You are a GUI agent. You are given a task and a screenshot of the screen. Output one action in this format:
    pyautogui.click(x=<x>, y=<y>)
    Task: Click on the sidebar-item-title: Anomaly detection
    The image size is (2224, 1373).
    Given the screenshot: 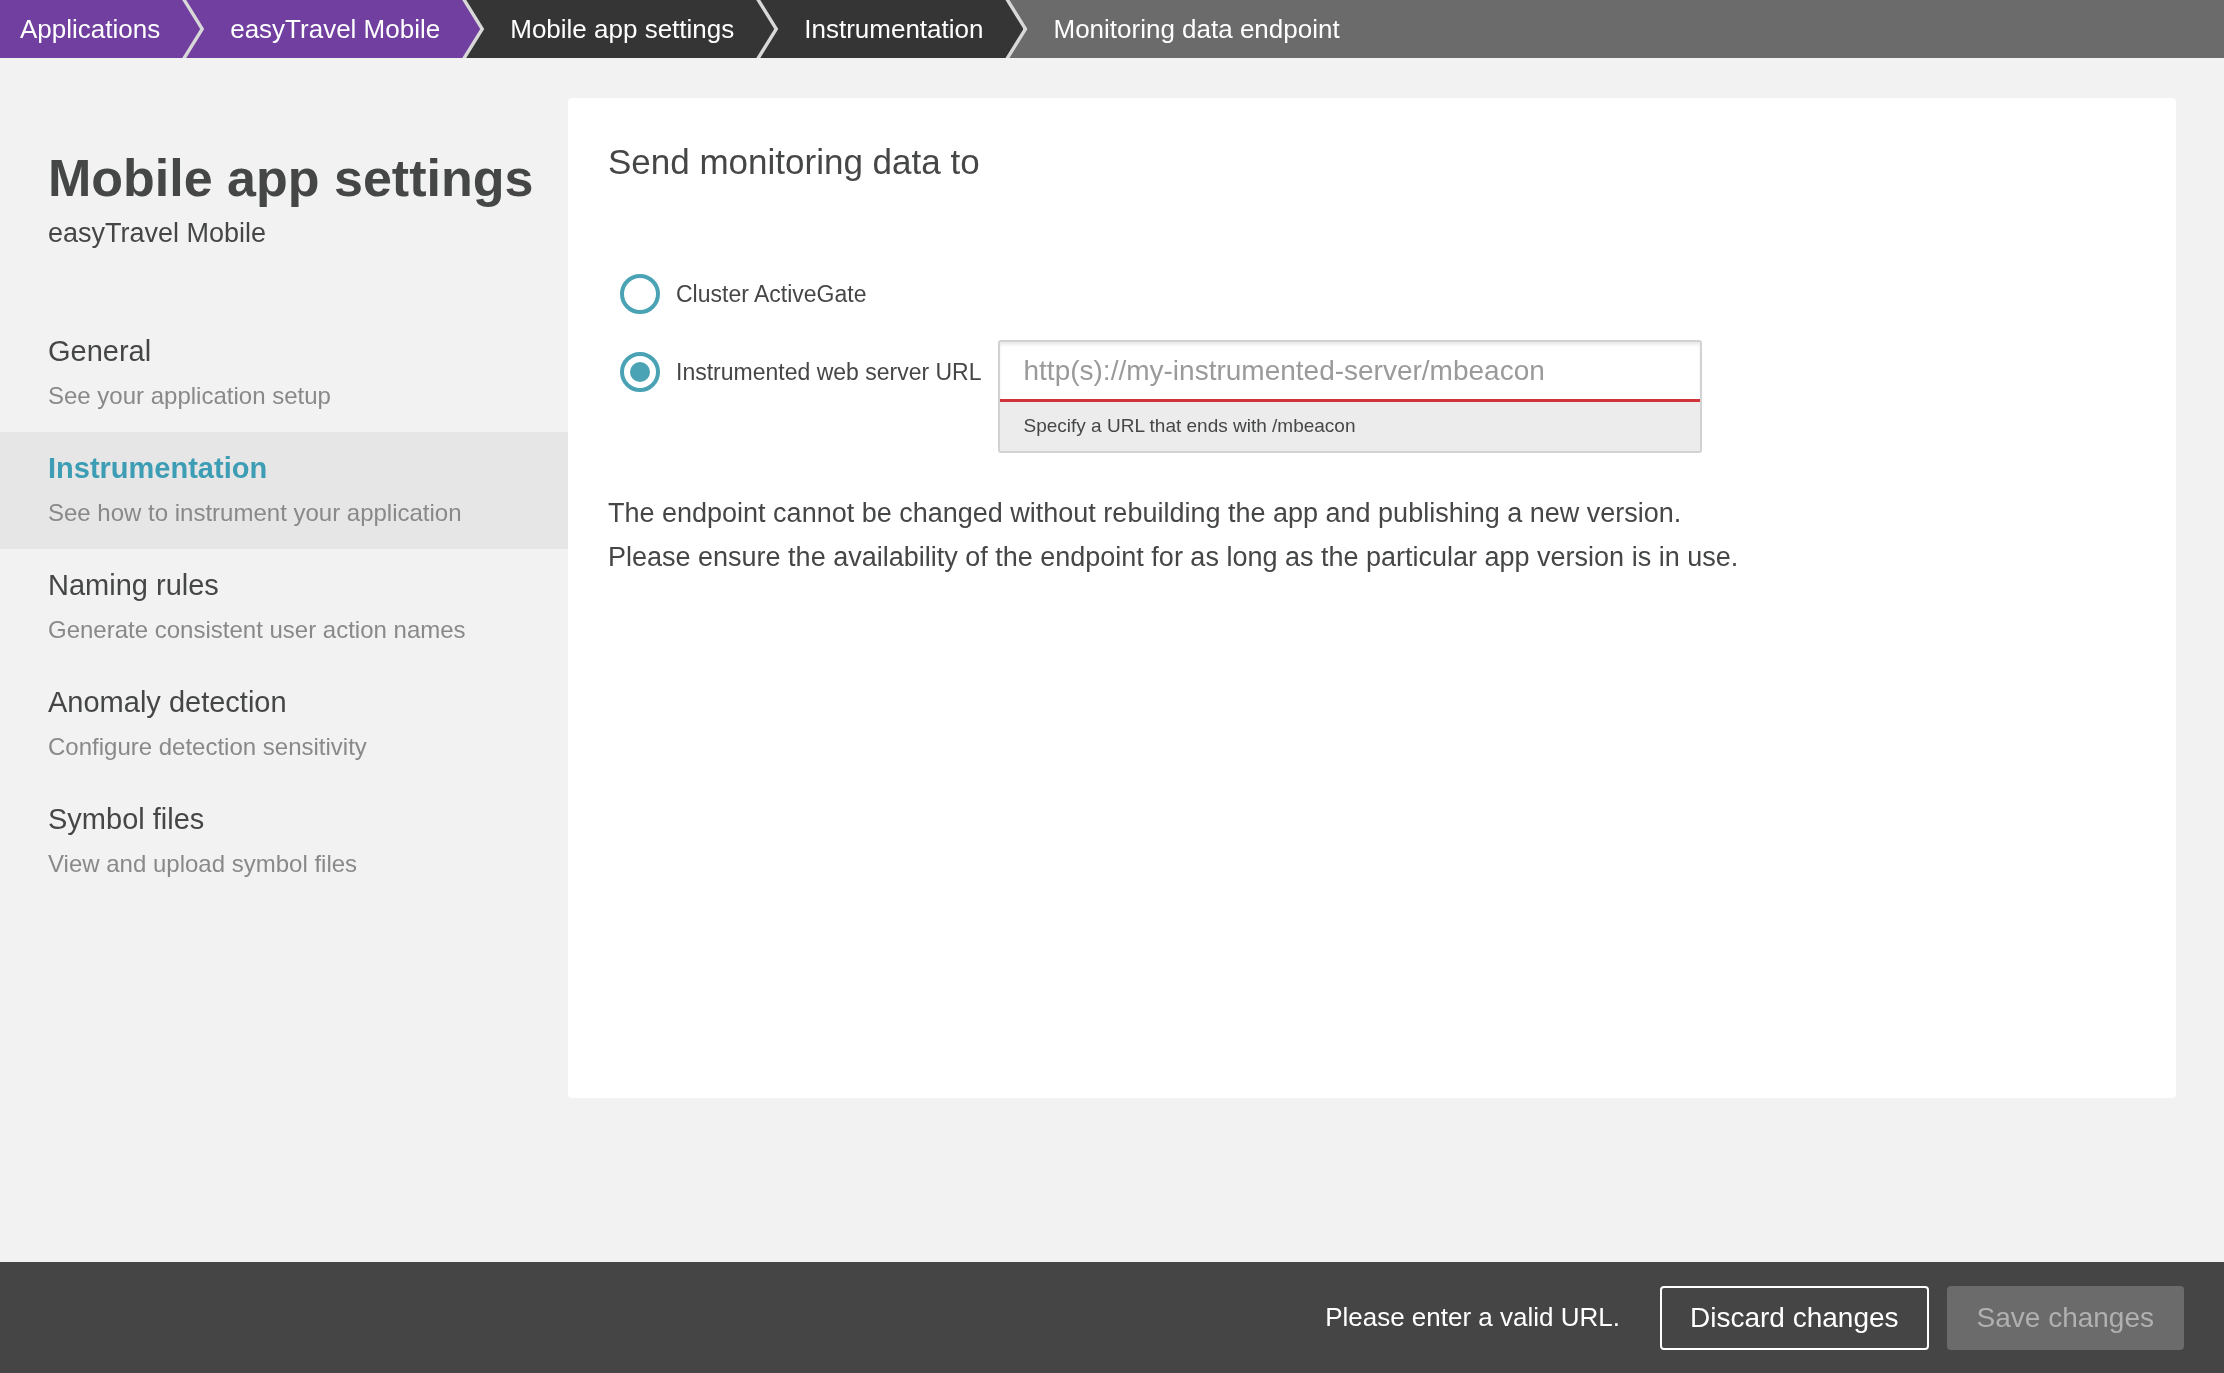 What is the action you would take?
    pyautogui.click(x=168, y=702)
    